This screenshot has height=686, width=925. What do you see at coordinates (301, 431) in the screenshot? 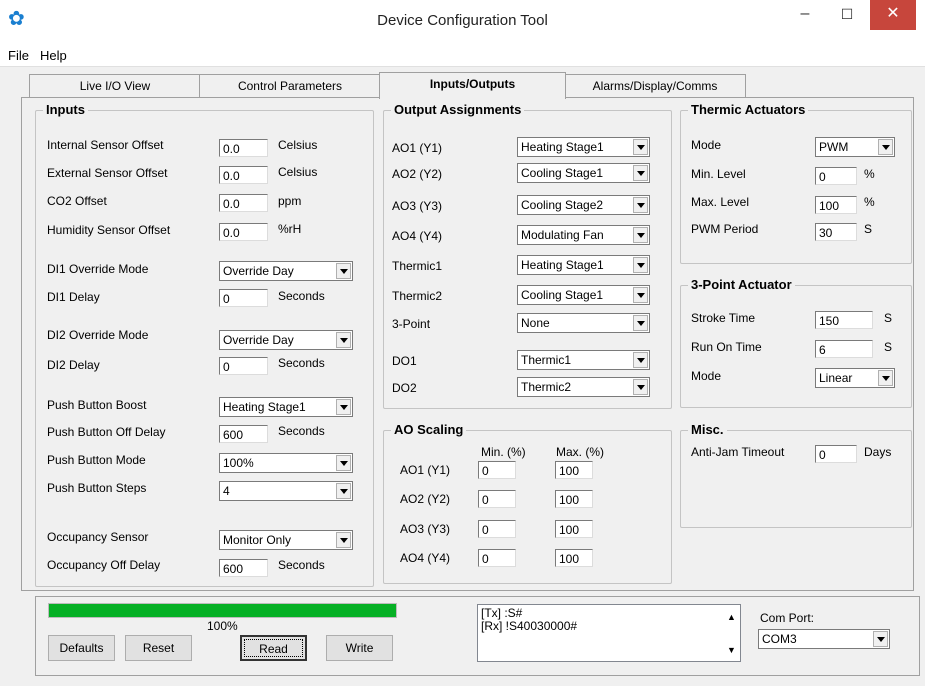
I see `pb-off-delay-unit: Seconds` at bounding box center [301, 431].